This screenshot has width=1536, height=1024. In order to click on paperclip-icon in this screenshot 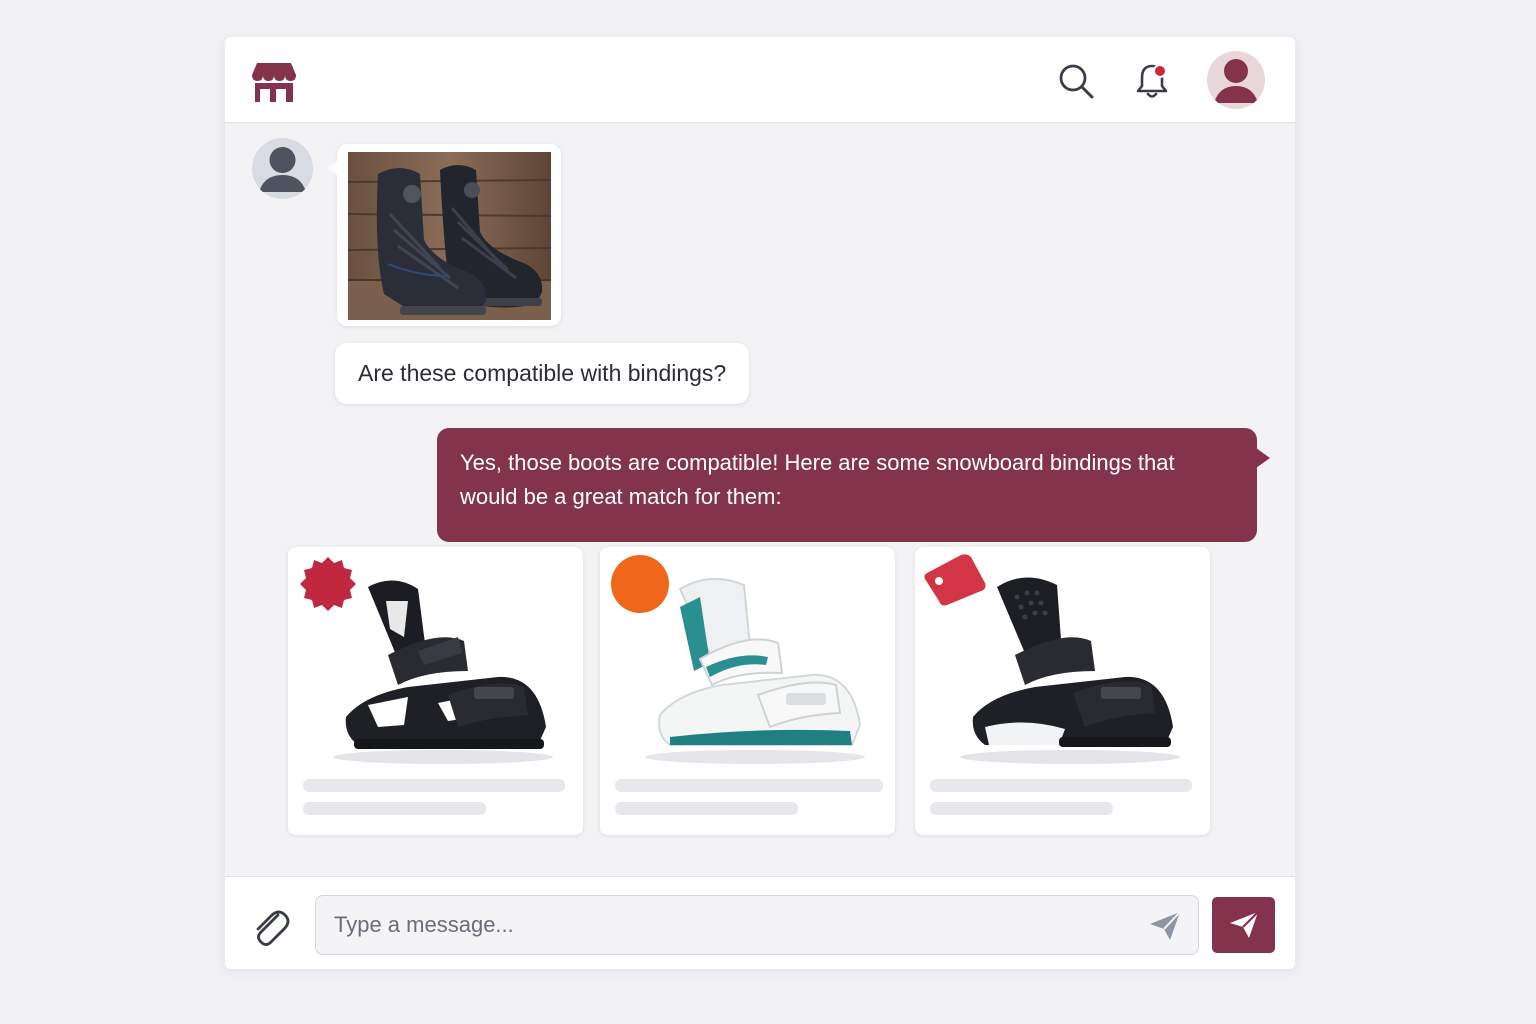, I will do `click(270, 927)`.